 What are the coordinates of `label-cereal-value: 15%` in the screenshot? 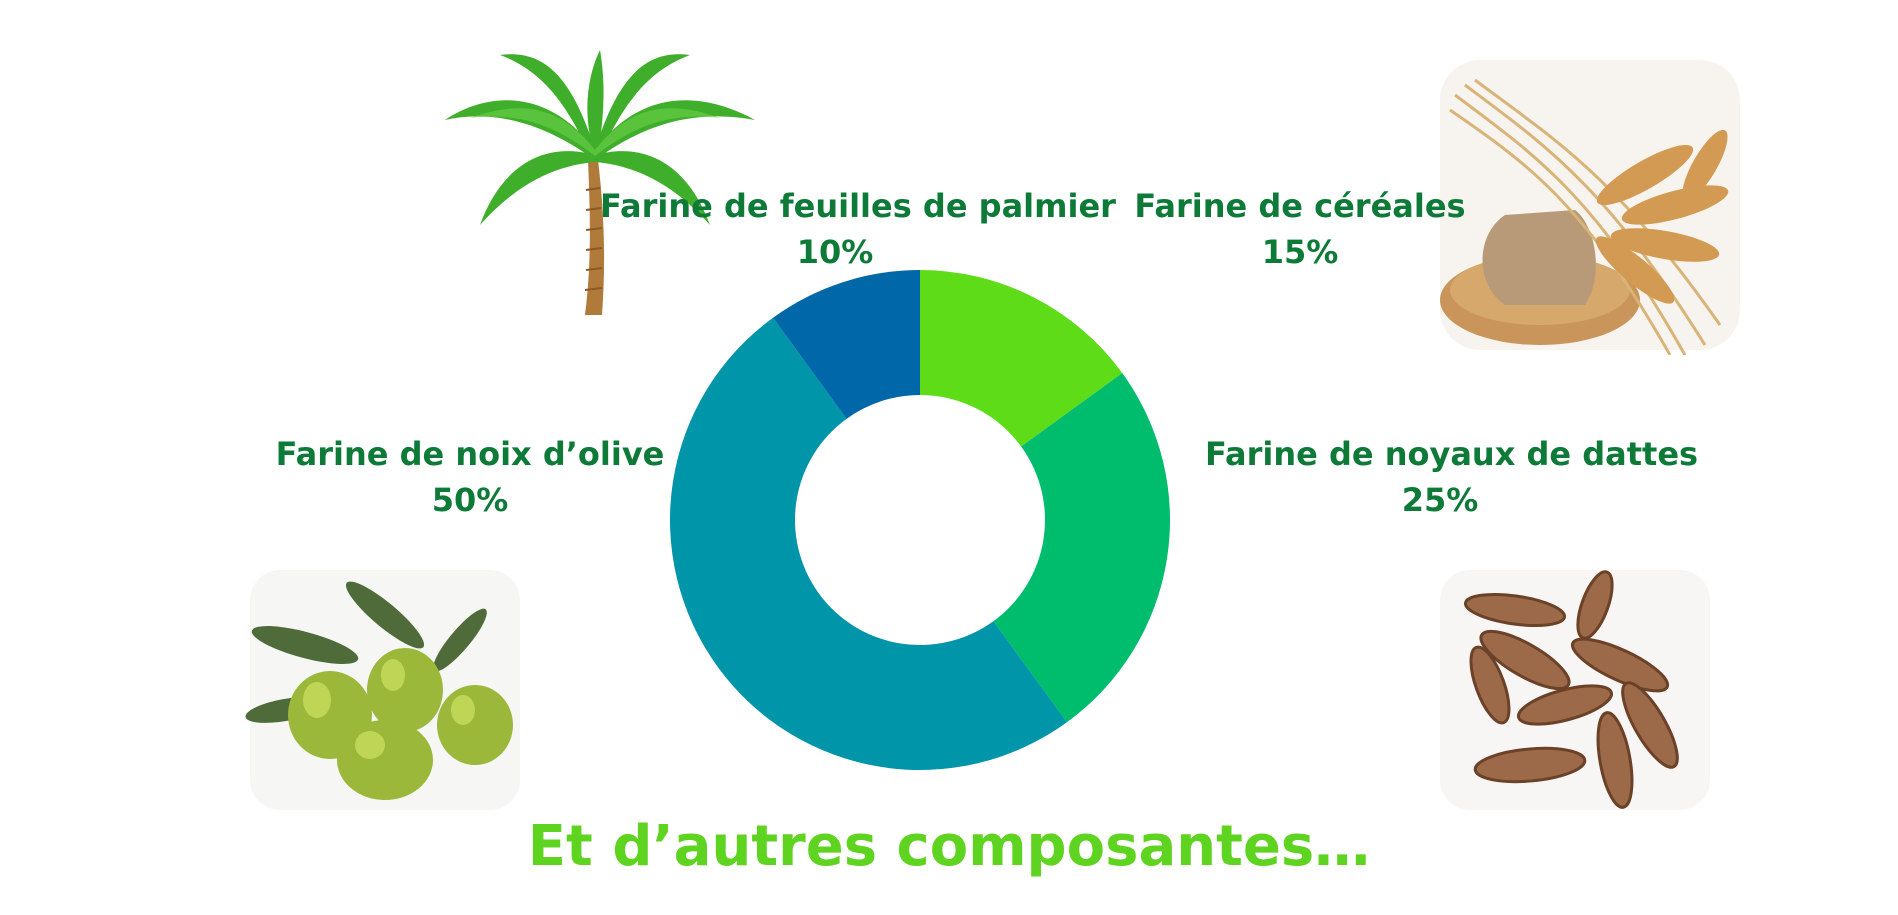 It's located at (1300, 252).